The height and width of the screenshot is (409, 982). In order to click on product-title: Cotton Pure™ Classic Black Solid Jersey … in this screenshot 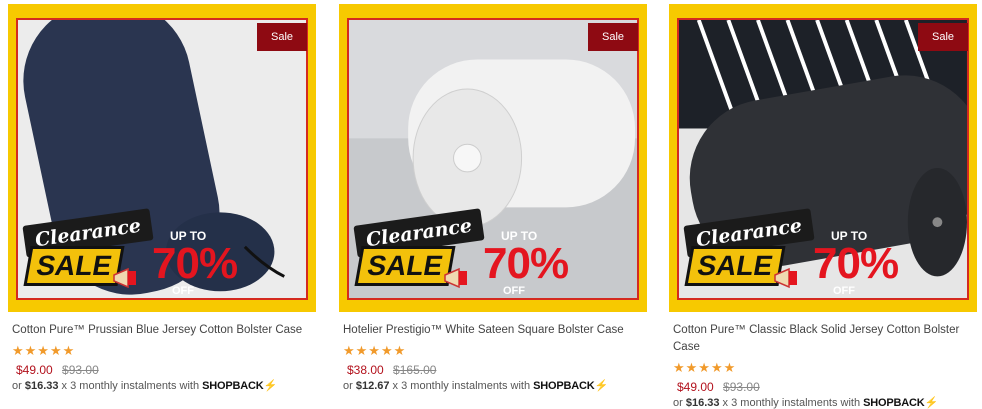, I will do `click(825, 339)`.